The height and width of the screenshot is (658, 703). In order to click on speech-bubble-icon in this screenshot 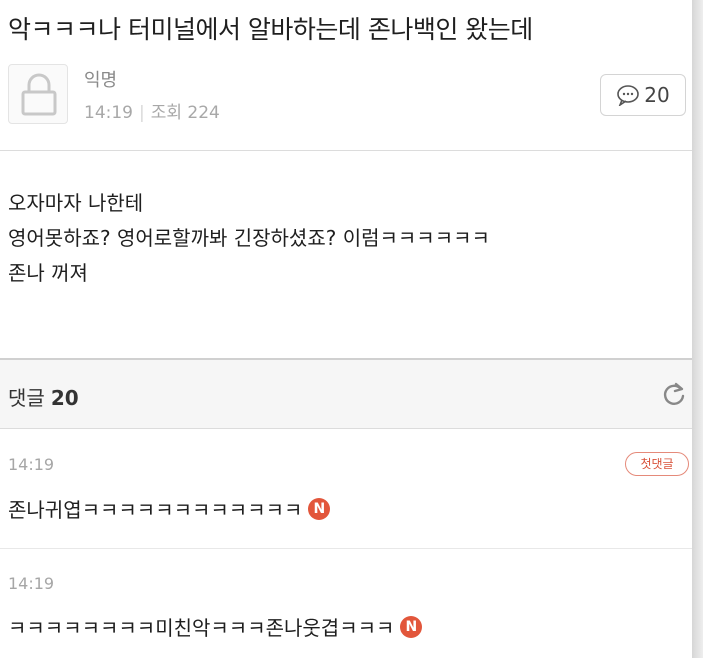, I will do `click(628, 95)`.